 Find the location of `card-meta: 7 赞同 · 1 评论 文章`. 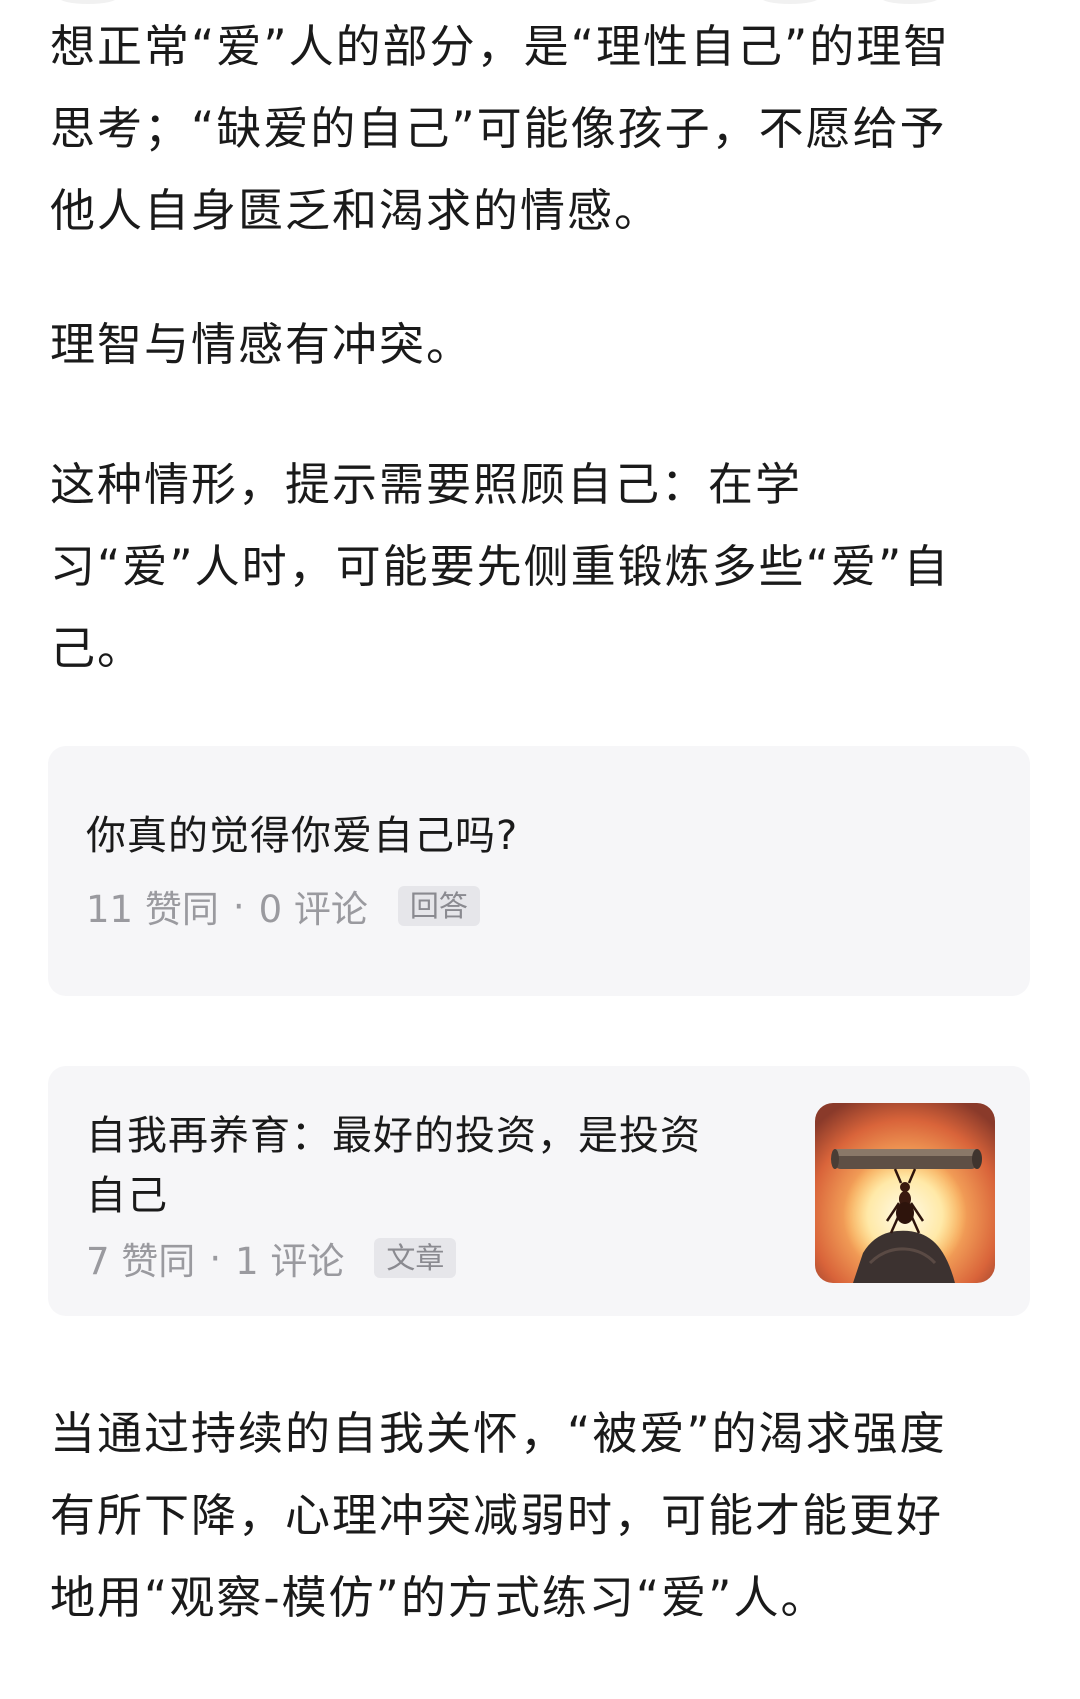

card-meta: 7 赞同 · 1 评论 文章 is located at coordinates (271, 1258).